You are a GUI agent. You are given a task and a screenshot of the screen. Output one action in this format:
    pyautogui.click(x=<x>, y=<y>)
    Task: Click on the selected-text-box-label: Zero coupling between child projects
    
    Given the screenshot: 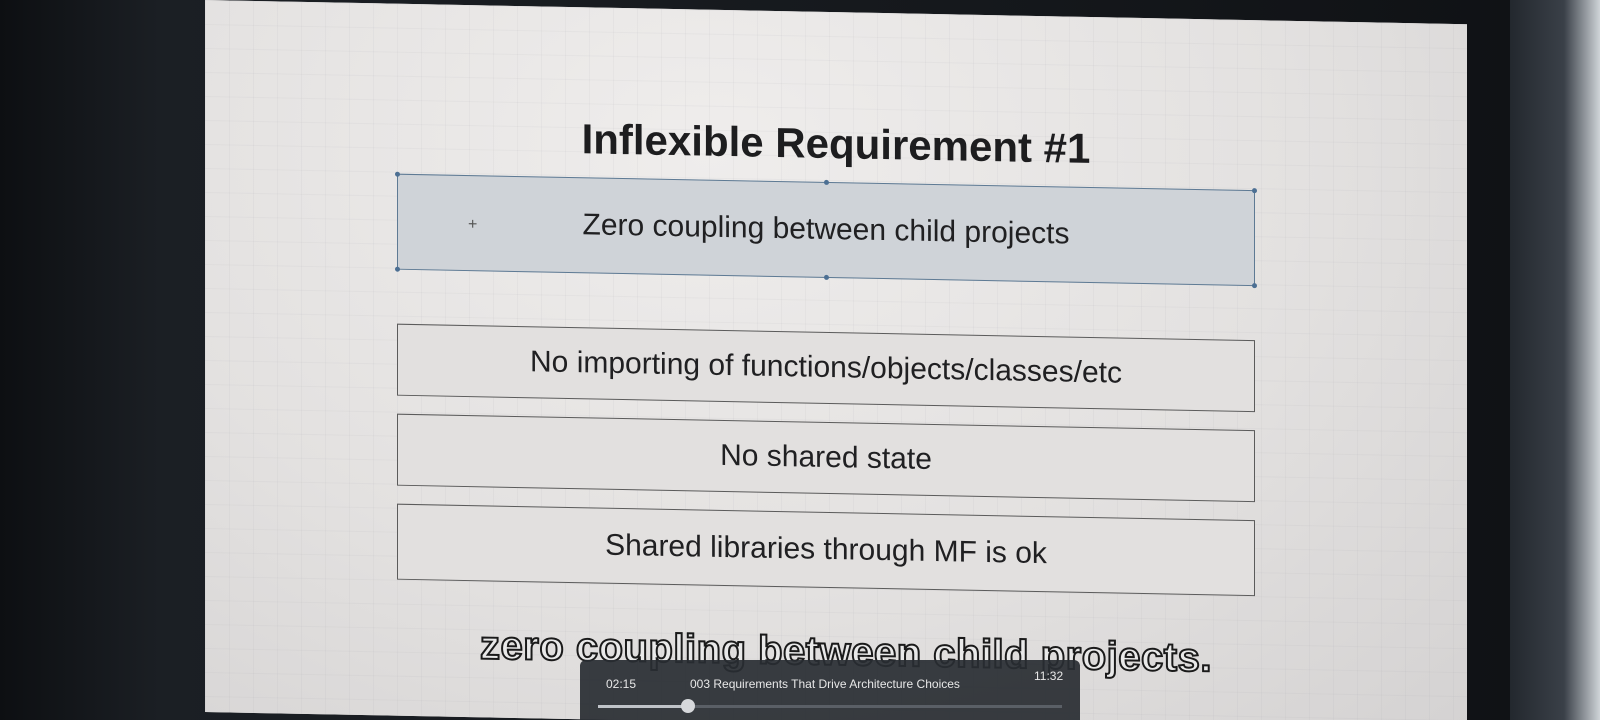 What is the action you would take?
    pyautogui.click(x=826, y=229)
    